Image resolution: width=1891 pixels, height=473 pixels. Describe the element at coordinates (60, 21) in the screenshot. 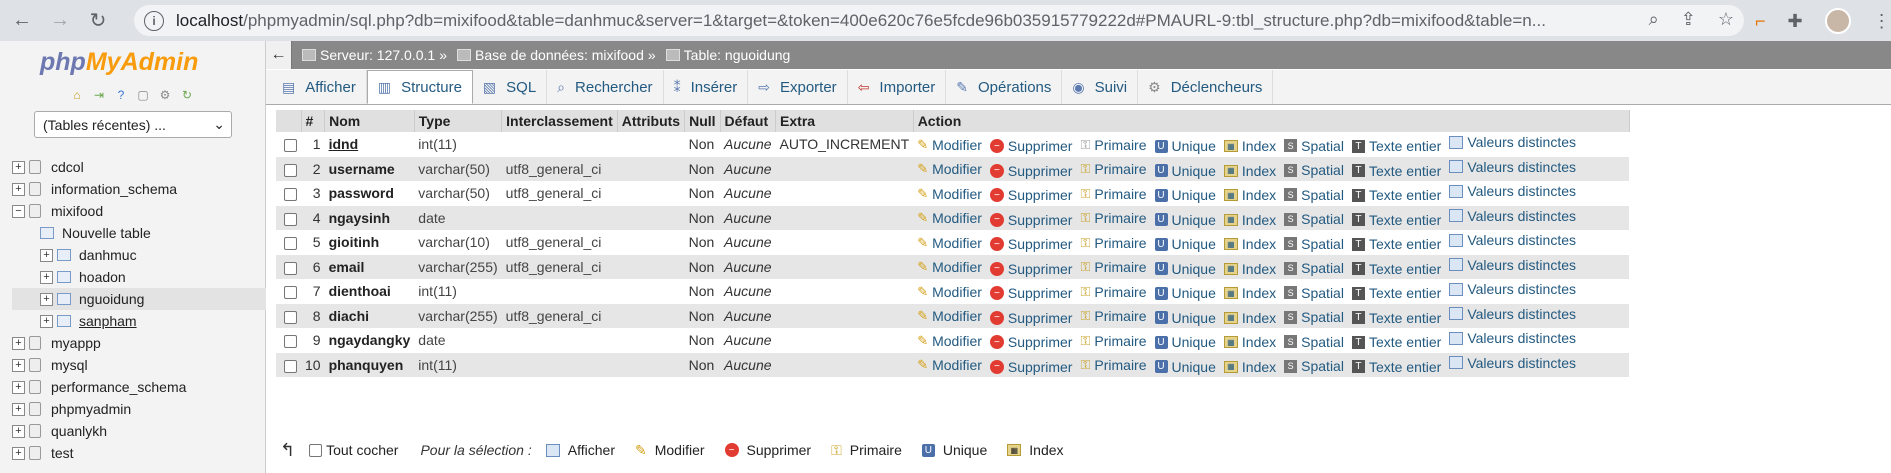

I see `forward-arrow-icon: →` at that location.